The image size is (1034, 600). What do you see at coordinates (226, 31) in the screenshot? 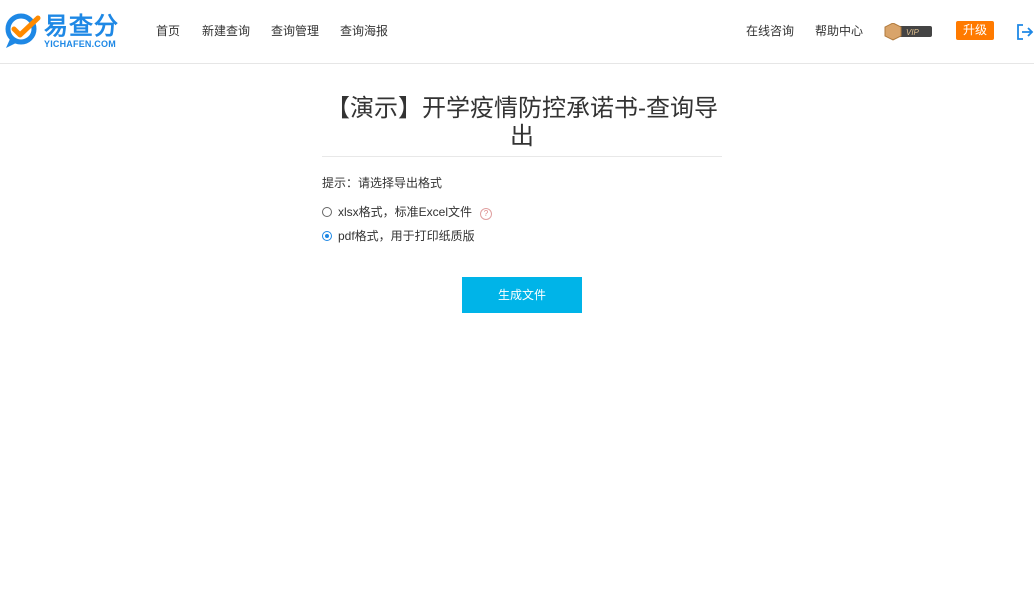
I see `nav-new-query: 新建查询` at bounding box center [226, 31].